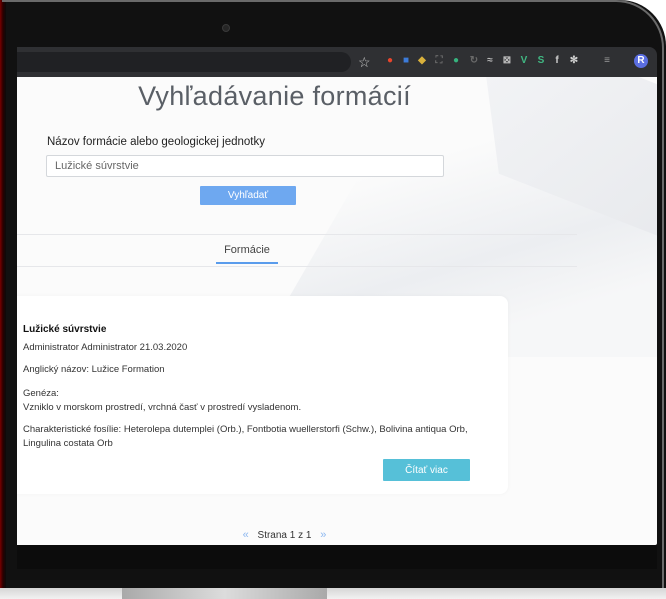 The height and width of the screenshot is (599, 666). I want to click on browser-toolbar: ☆ ● ■ ◆ ⛶ ● ↻ ≈ ⊠ V Sf ✻ ≡ R, so click(337, 62).